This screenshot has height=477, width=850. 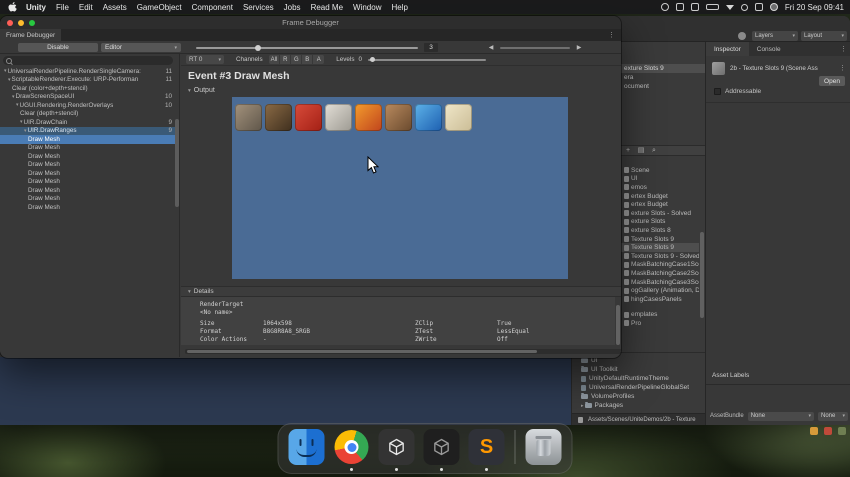 I want to click on tablet-texture-thumb, so click(x=458, y=117).